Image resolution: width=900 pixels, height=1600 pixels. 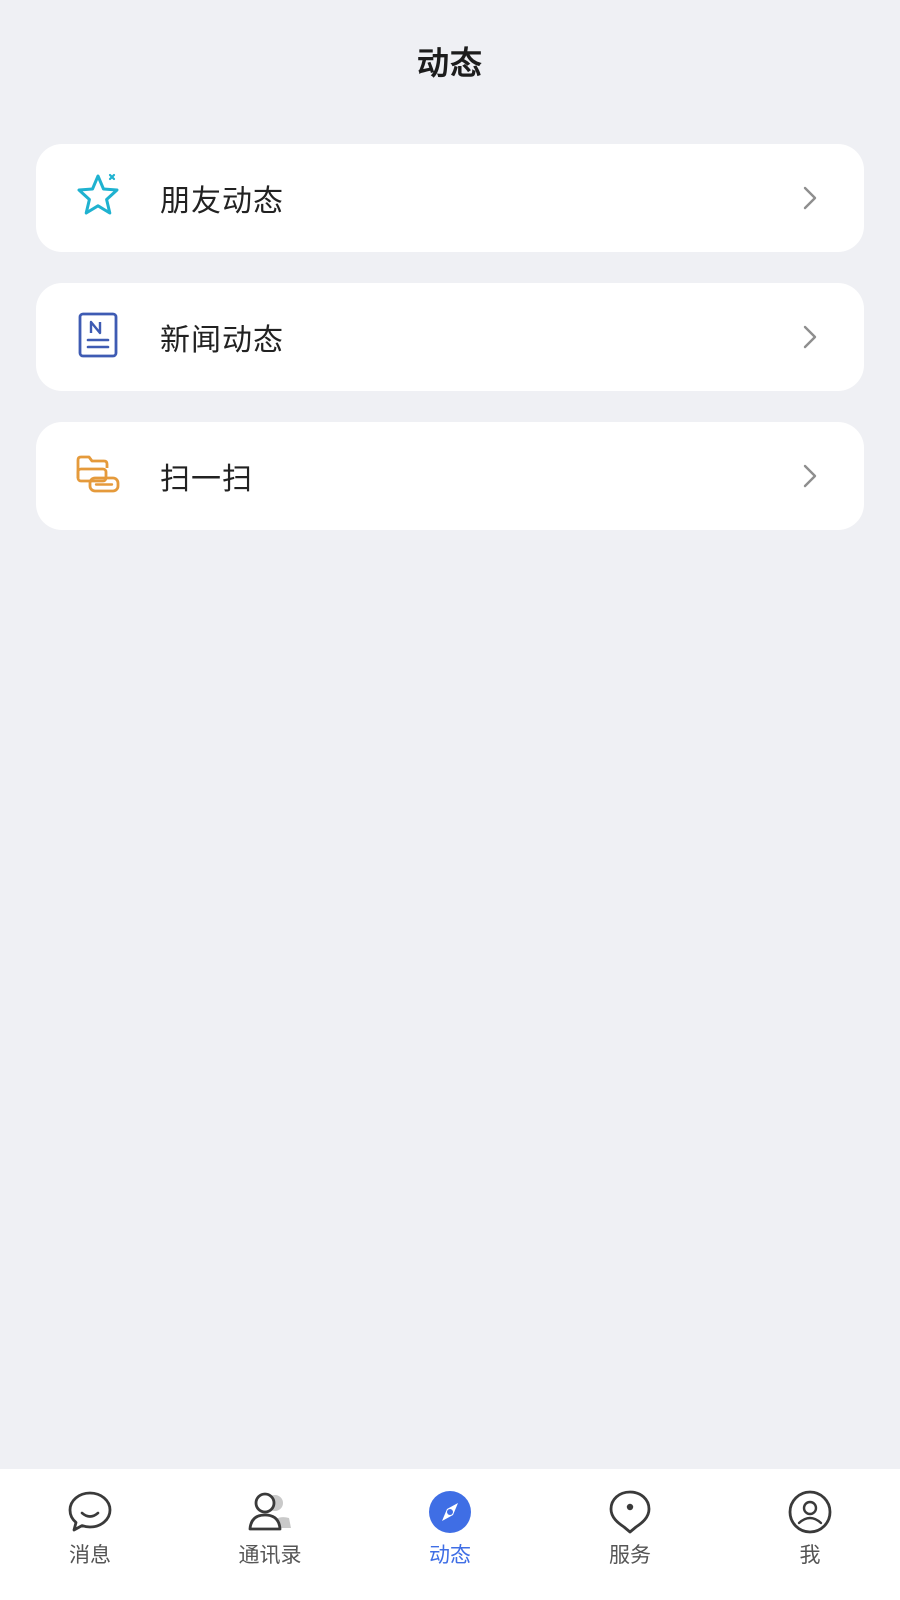 I want to click on star-icon, so click(x=98, y=196).